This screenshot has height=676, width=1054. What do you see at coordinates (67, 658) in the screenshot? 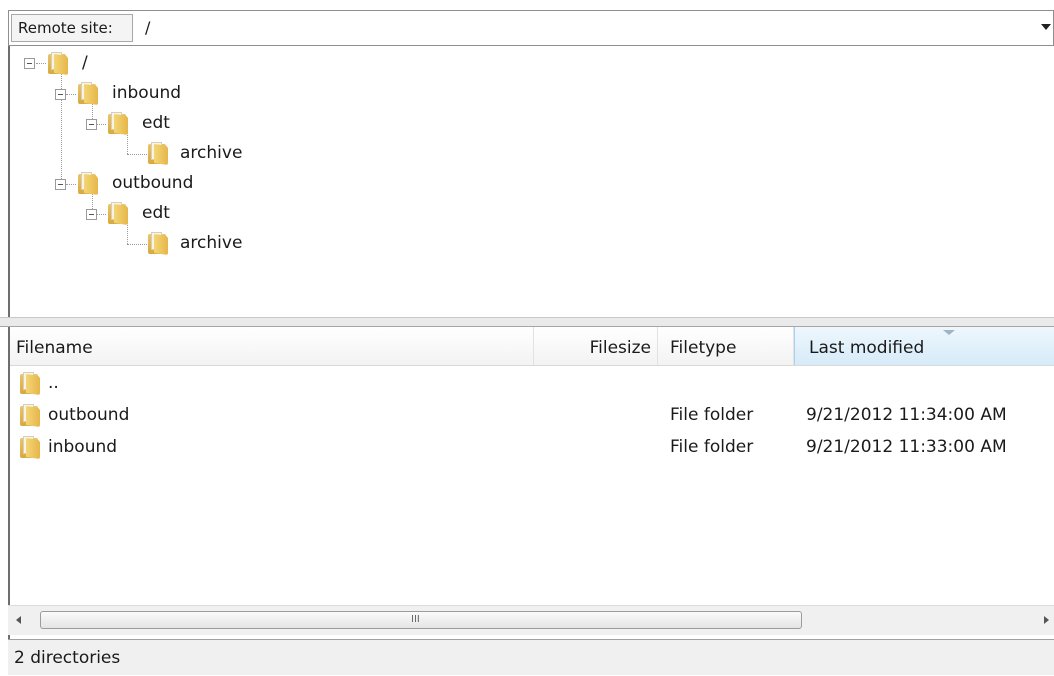
I see `status-text: 2 directories` at bounding box center [67, 658].